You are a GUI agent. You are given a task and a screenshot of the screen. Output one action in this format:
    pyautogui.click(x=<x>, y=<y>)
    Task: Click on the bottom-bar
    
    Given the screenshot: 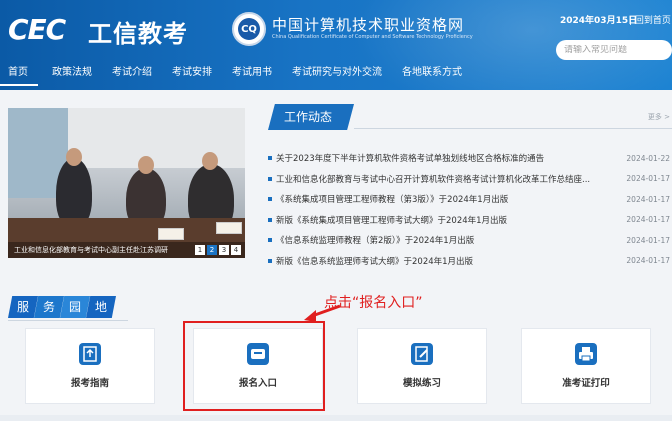 What is the action you would take?
    pyautogui.click(x=336, y=418)
    